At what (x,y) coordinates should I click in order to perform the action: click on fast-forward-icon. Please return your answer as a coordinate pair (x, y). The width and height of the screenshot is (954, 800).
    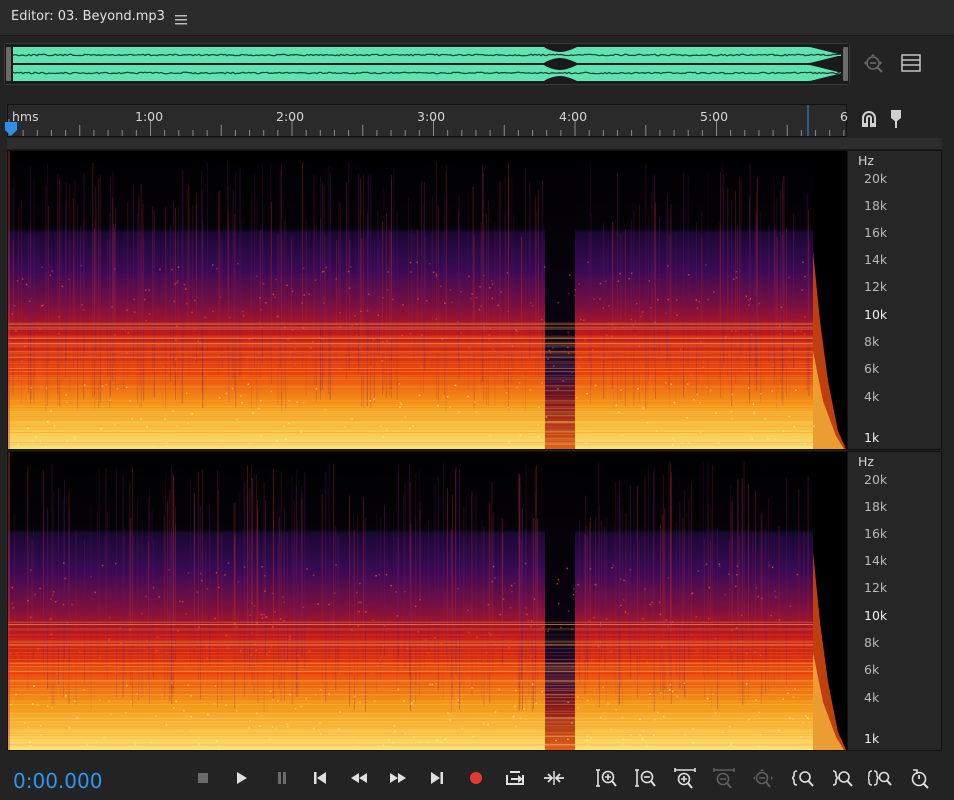
    Looking at the image, I should click on (398, 778).